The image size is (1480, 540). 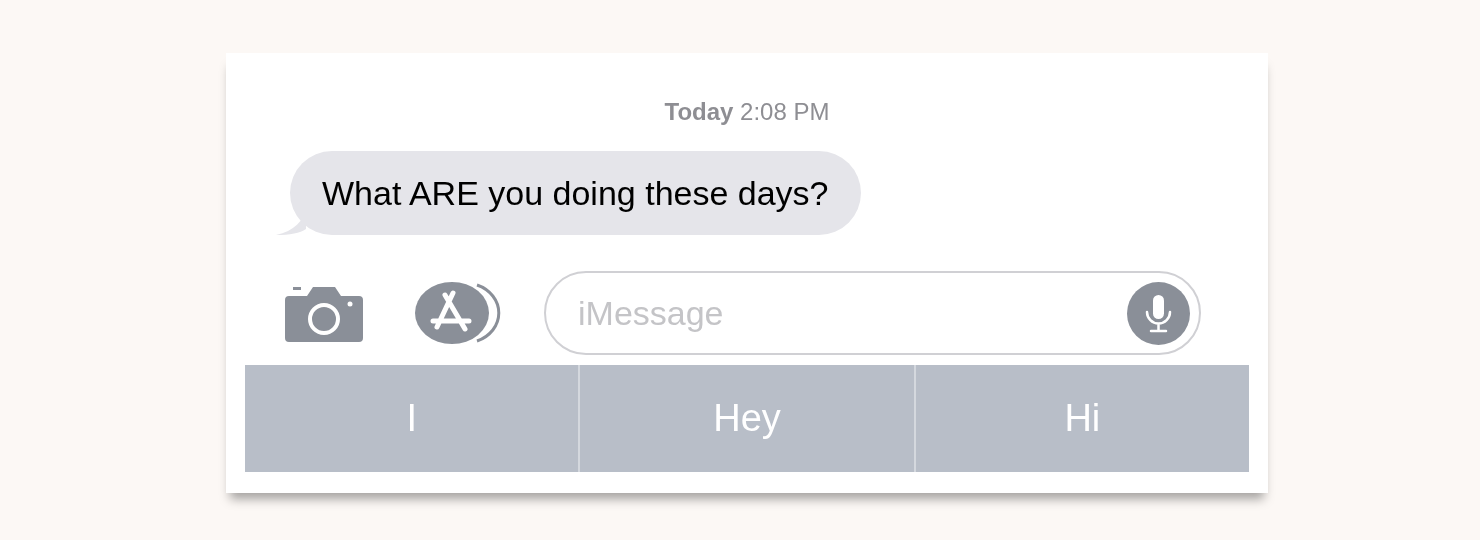 What do you see at coordinates (1158, 313) in the screenshot?
I see `microphone-icon` at bounding box center [1158, 313].